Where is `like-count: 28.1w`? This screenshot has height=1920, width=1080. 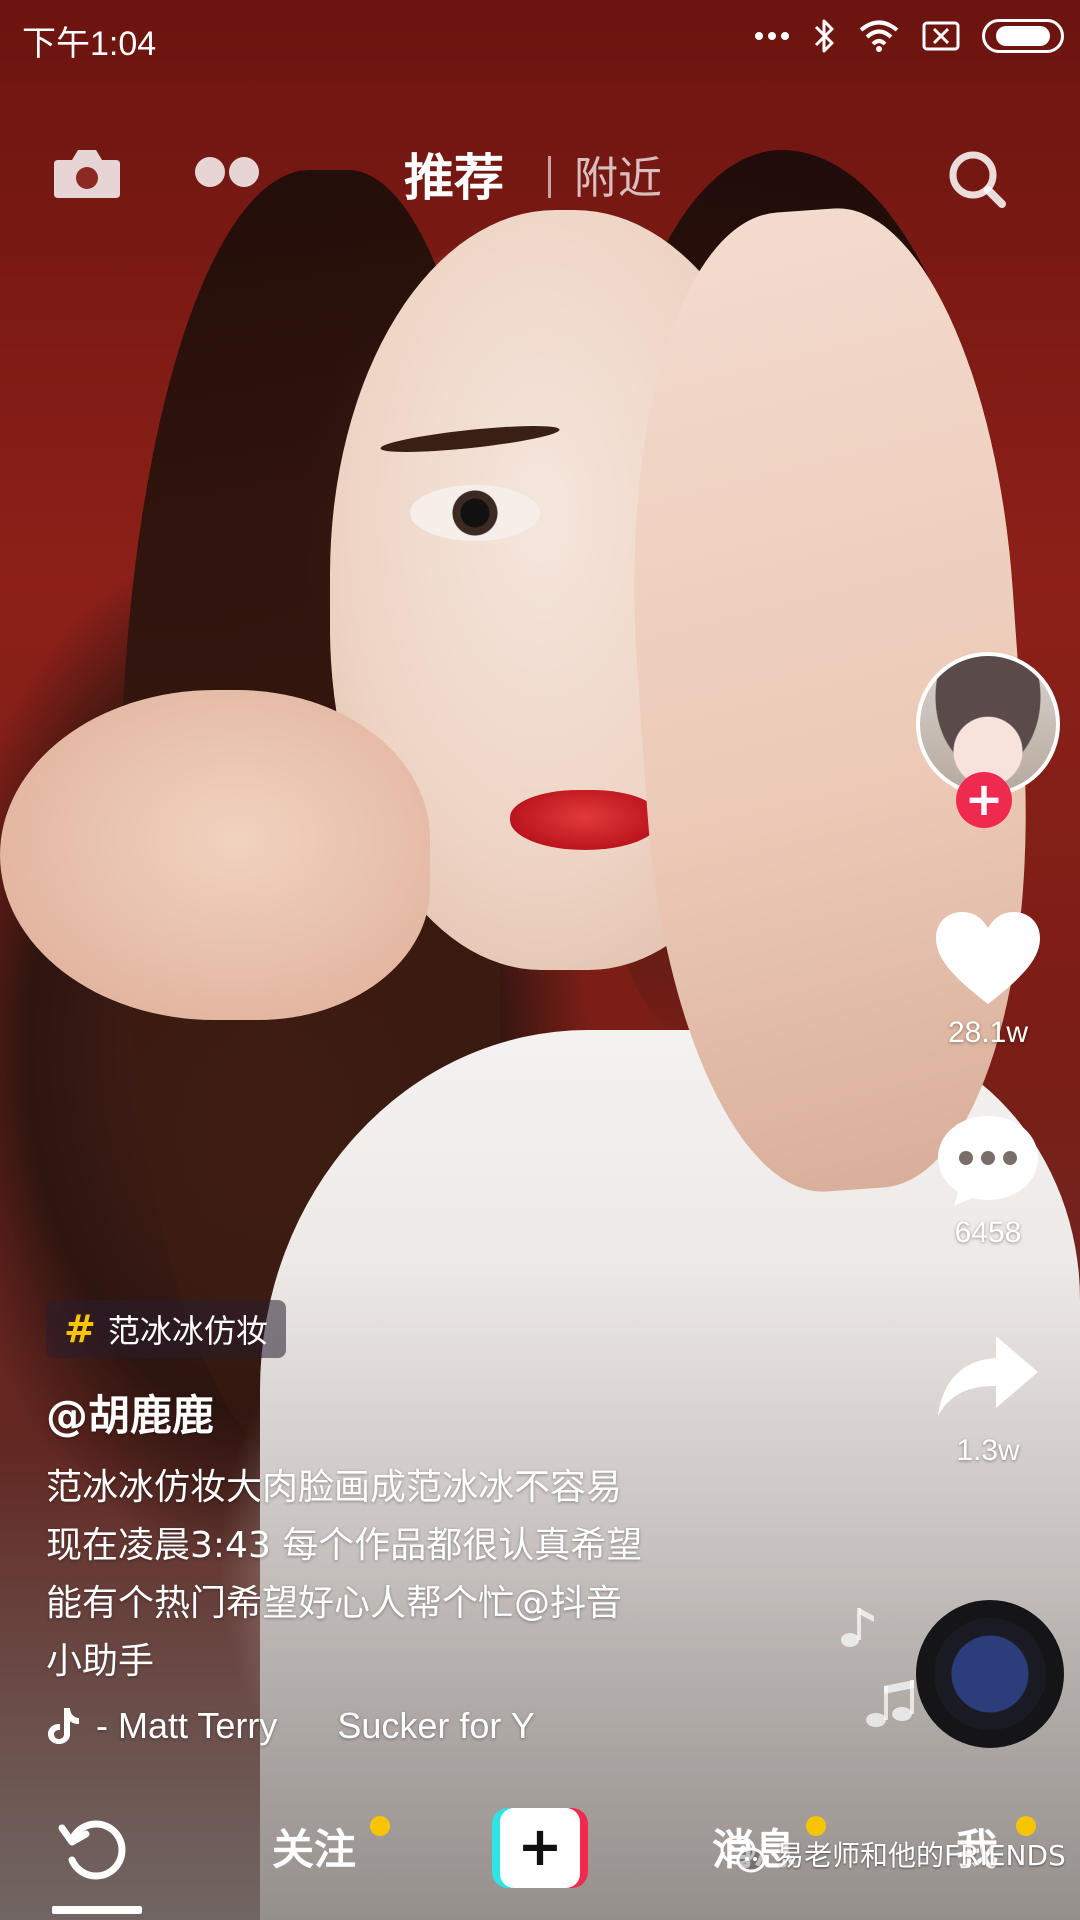
like-count: 28.1w is located at coordinates (988, 1032).